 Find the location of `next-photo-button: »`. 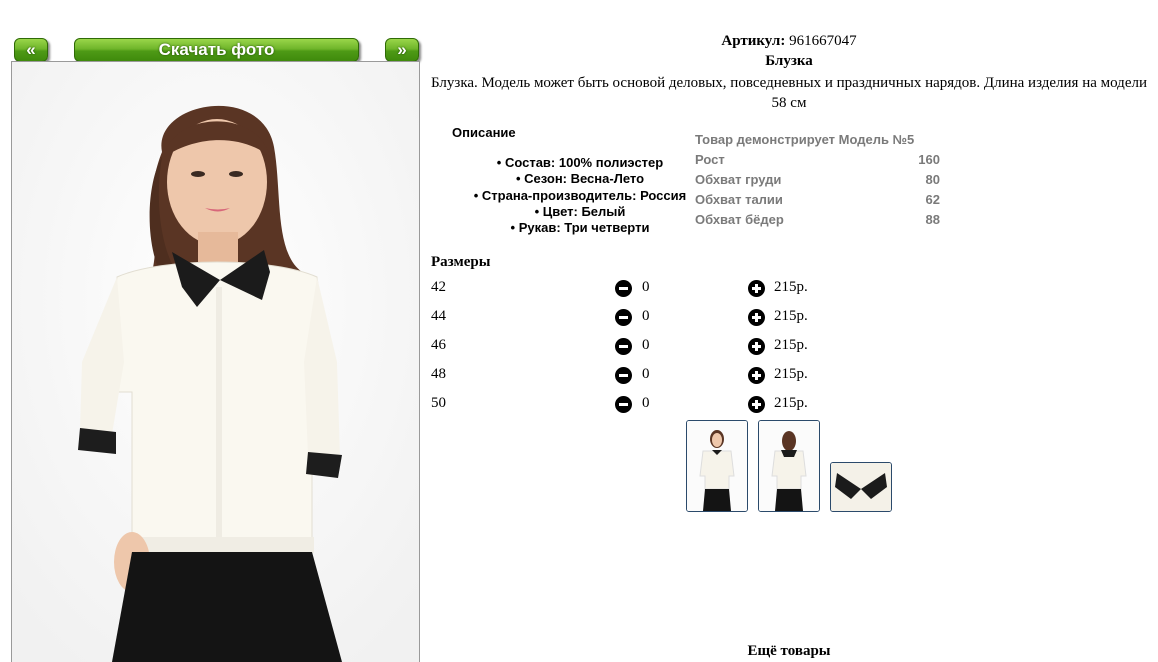

next-photo-button: » is located at coordinates (402, 50).